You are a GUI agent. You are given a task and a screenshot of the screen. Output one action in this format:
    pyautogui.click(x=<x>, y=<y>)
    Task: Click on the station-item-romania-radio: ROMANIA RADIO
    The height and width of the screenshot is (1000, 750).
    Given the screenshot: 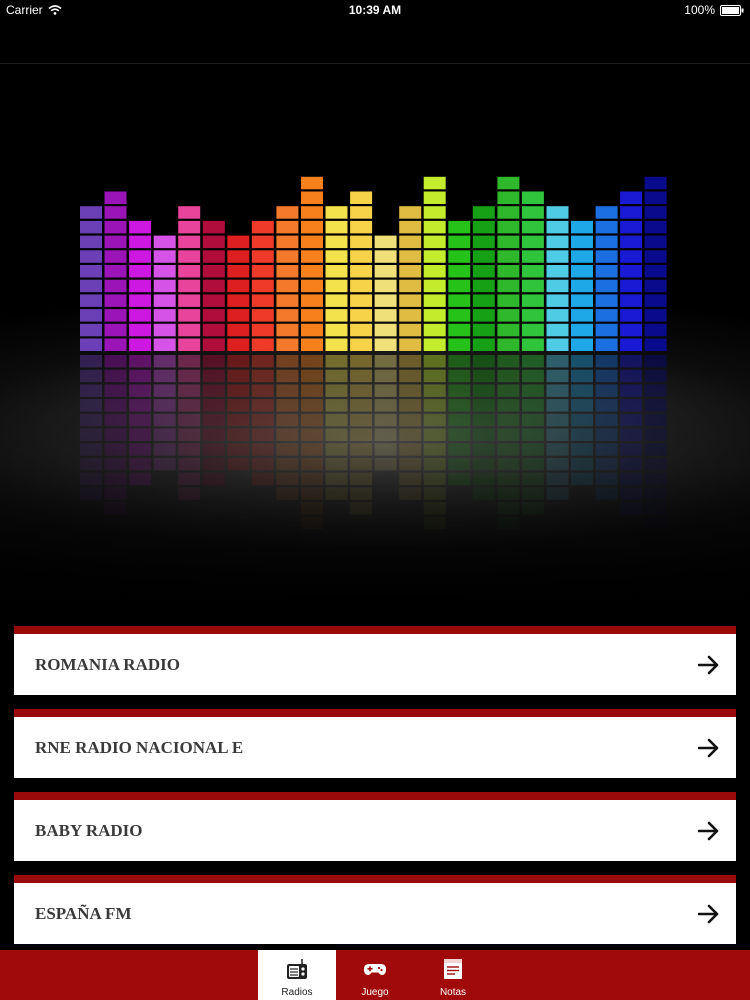 What is the action you would take?
    pyautogui.click(x=375, y=660)
    